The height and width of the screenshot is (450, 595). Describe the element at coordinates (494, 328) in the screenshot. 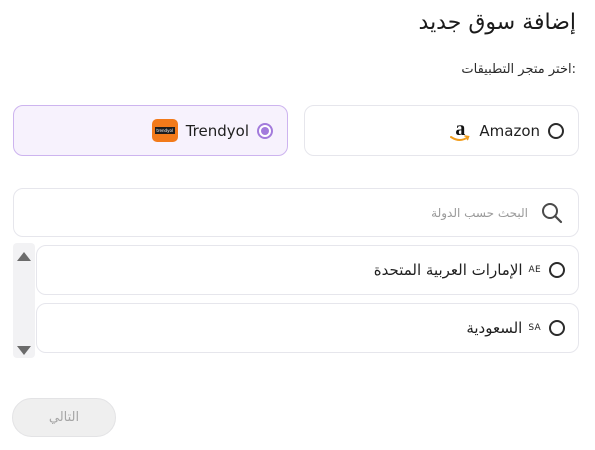

I see `country-name: السعودية` at that location.